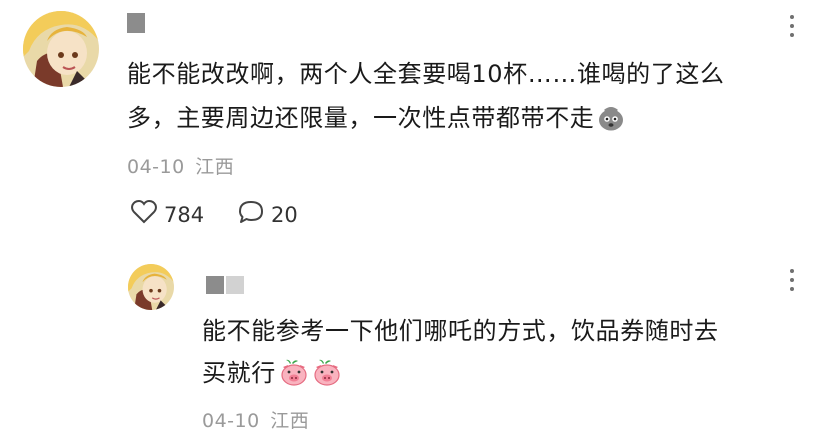 Image resolution: width=828 pixels, height=446 pixels. I want to click on comment-location: 江西, so click(215, 167).